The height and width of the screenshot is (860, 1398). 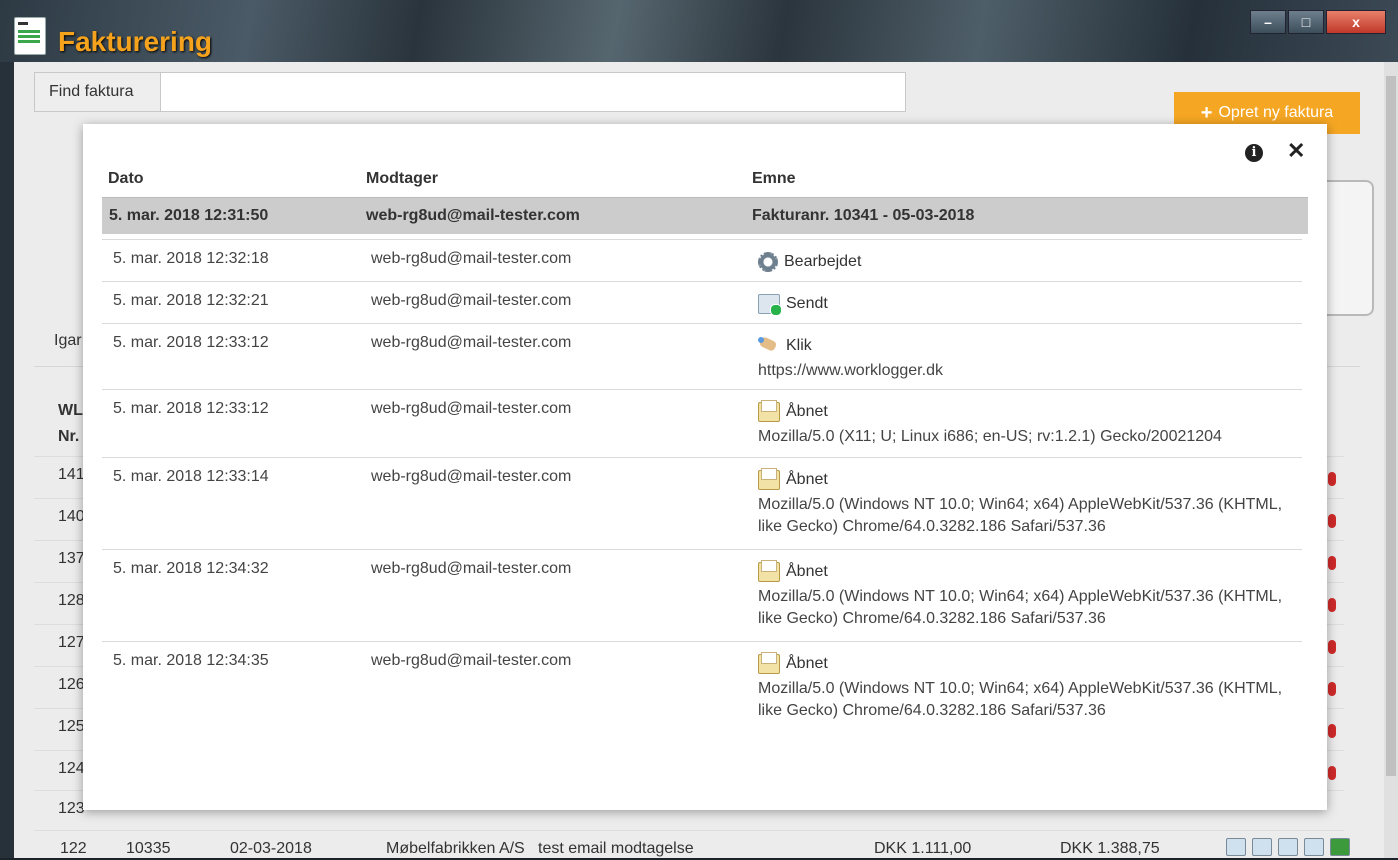 I want to click on close-icon: ✕, so click(x=1296, y=151).